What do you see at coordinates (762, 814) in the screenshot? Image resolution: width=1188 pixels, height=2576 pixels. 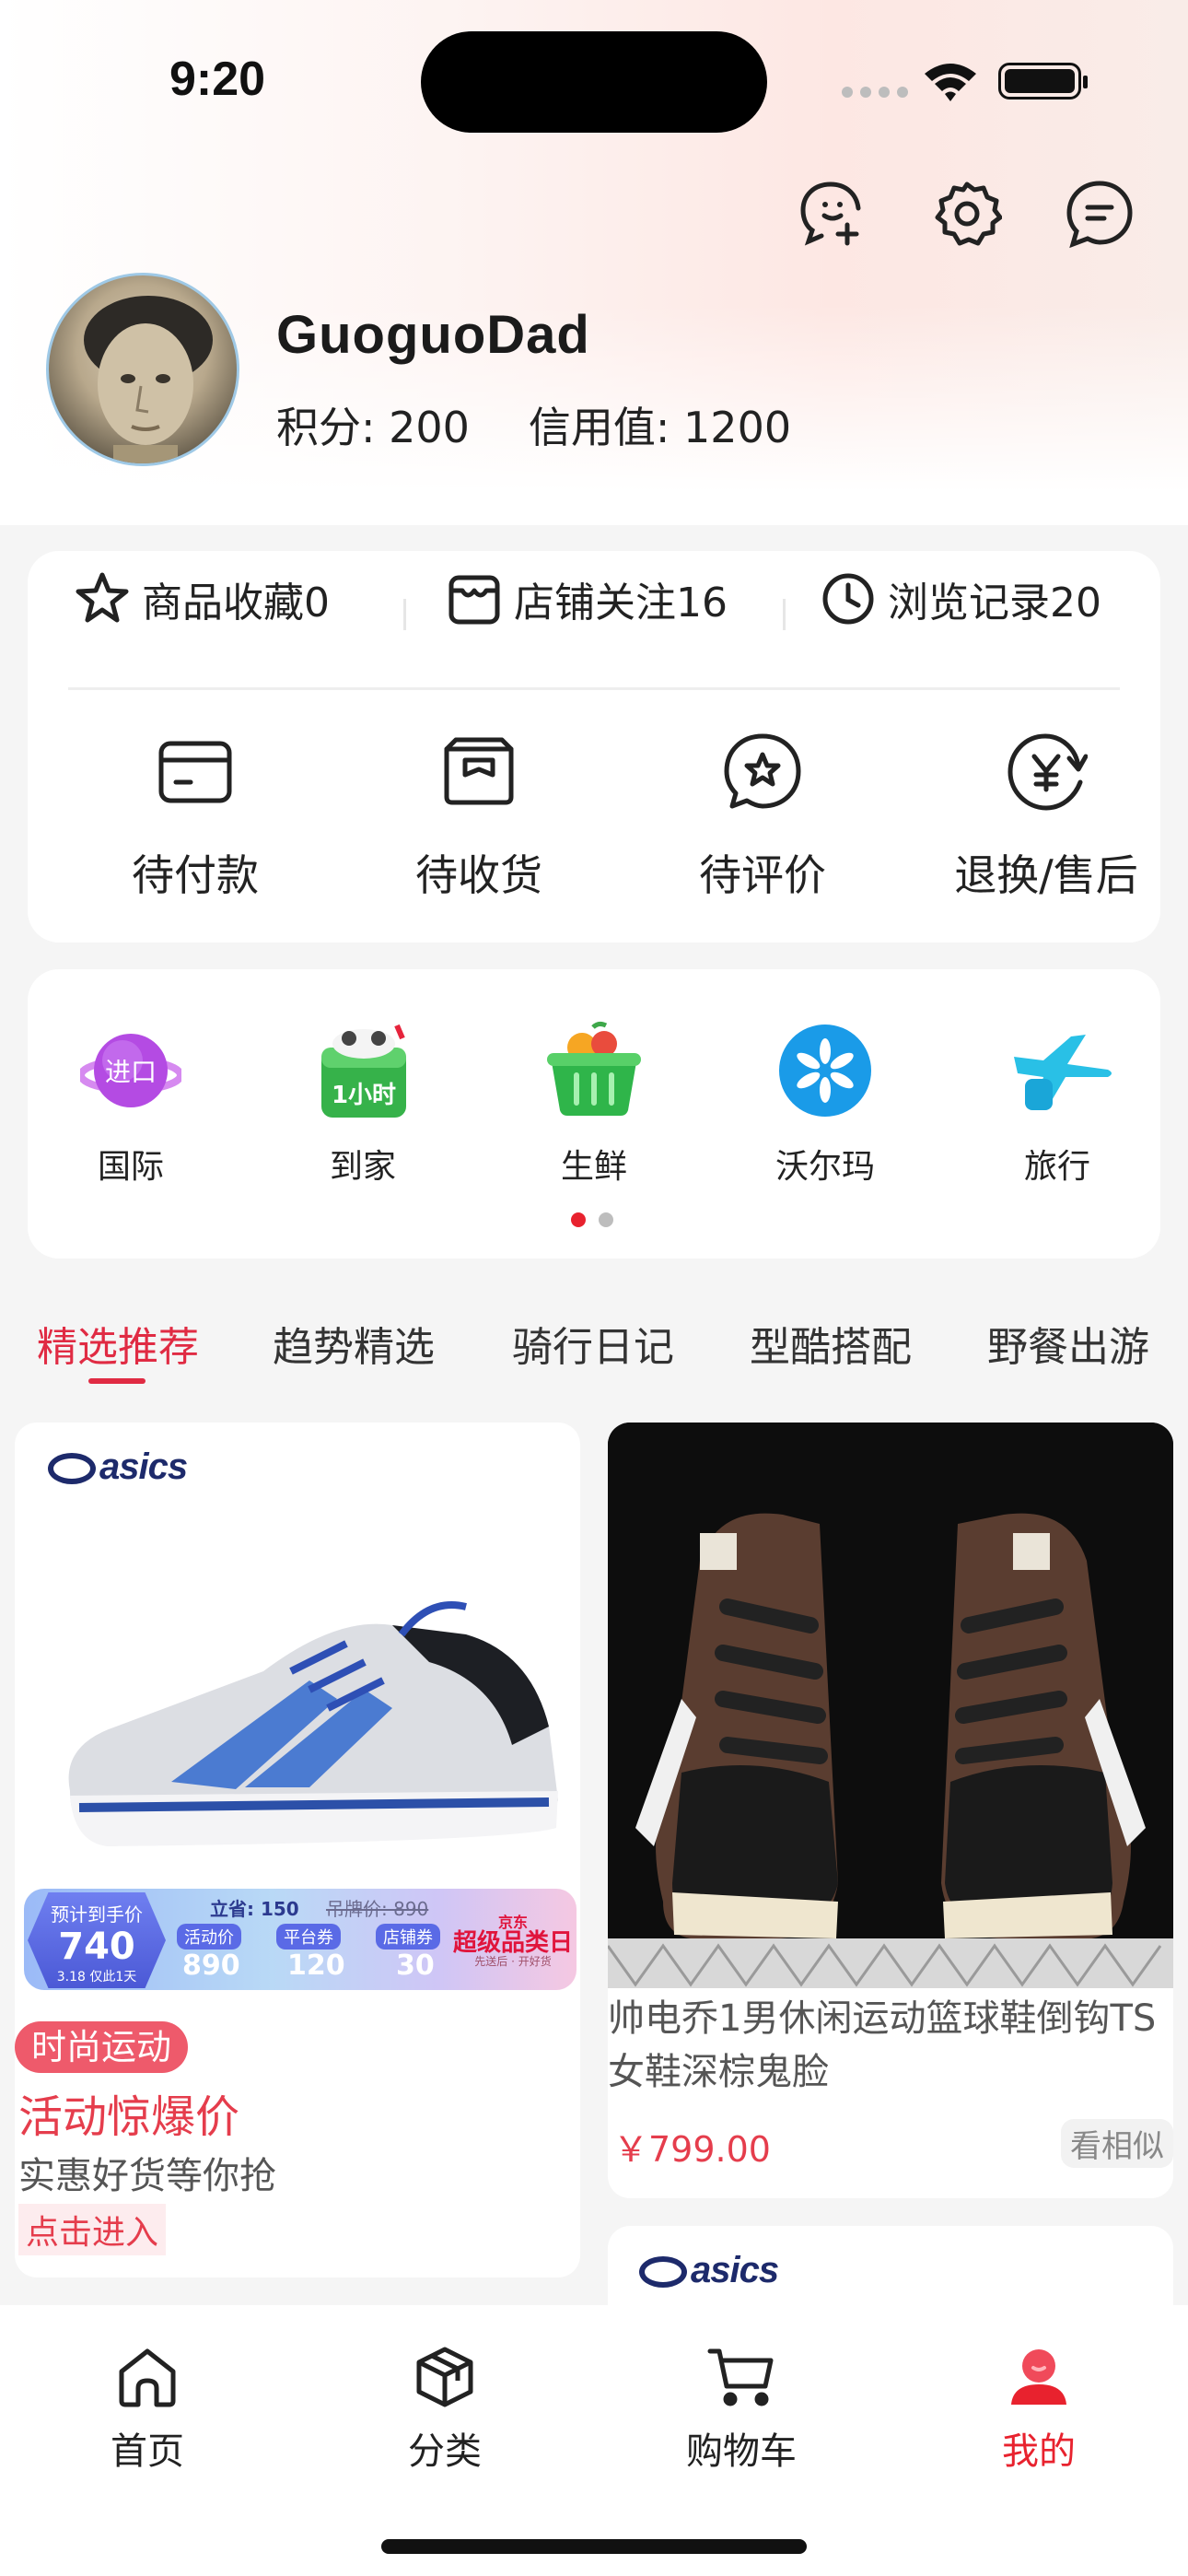 I see `order-pending-review: 待评价` at bounding box center [762, 814].